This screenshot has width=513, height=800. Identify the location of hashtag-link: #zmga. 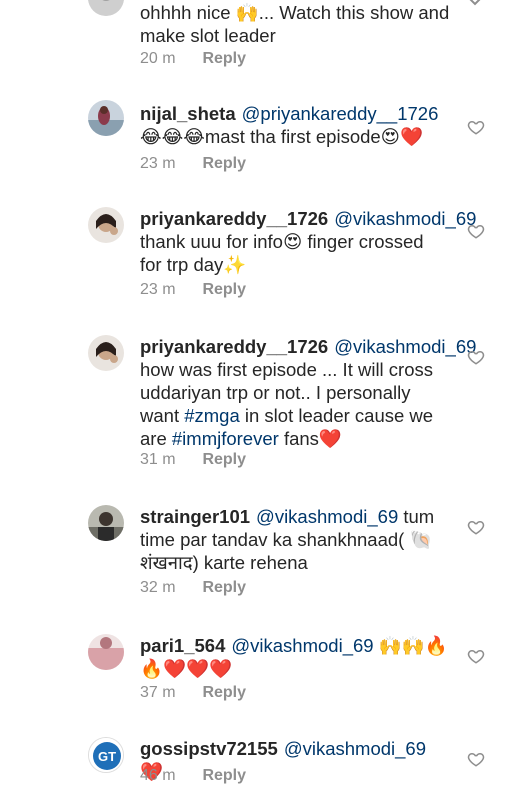
(212, 415).